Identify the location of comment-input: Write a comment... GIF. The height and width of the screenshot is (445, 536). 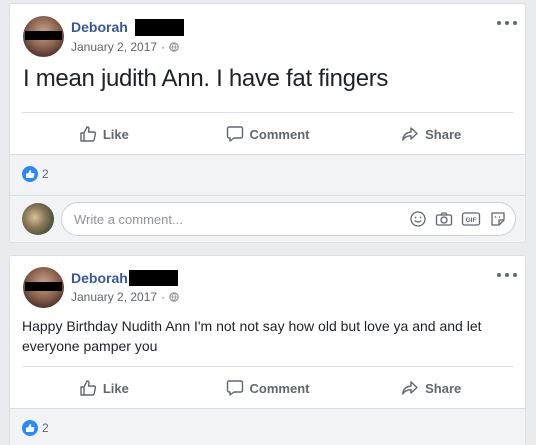
(288, 219).